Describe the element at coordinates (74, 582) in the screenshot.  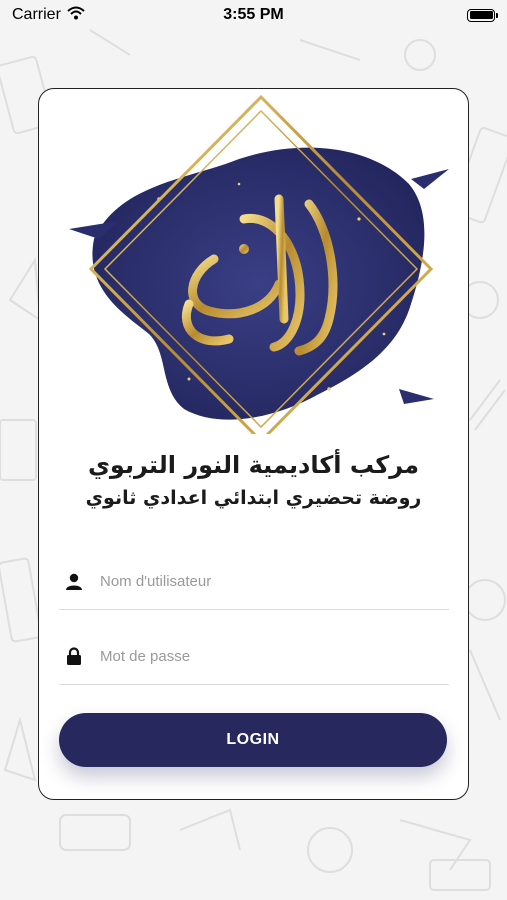
I see `user-icon` at that location.